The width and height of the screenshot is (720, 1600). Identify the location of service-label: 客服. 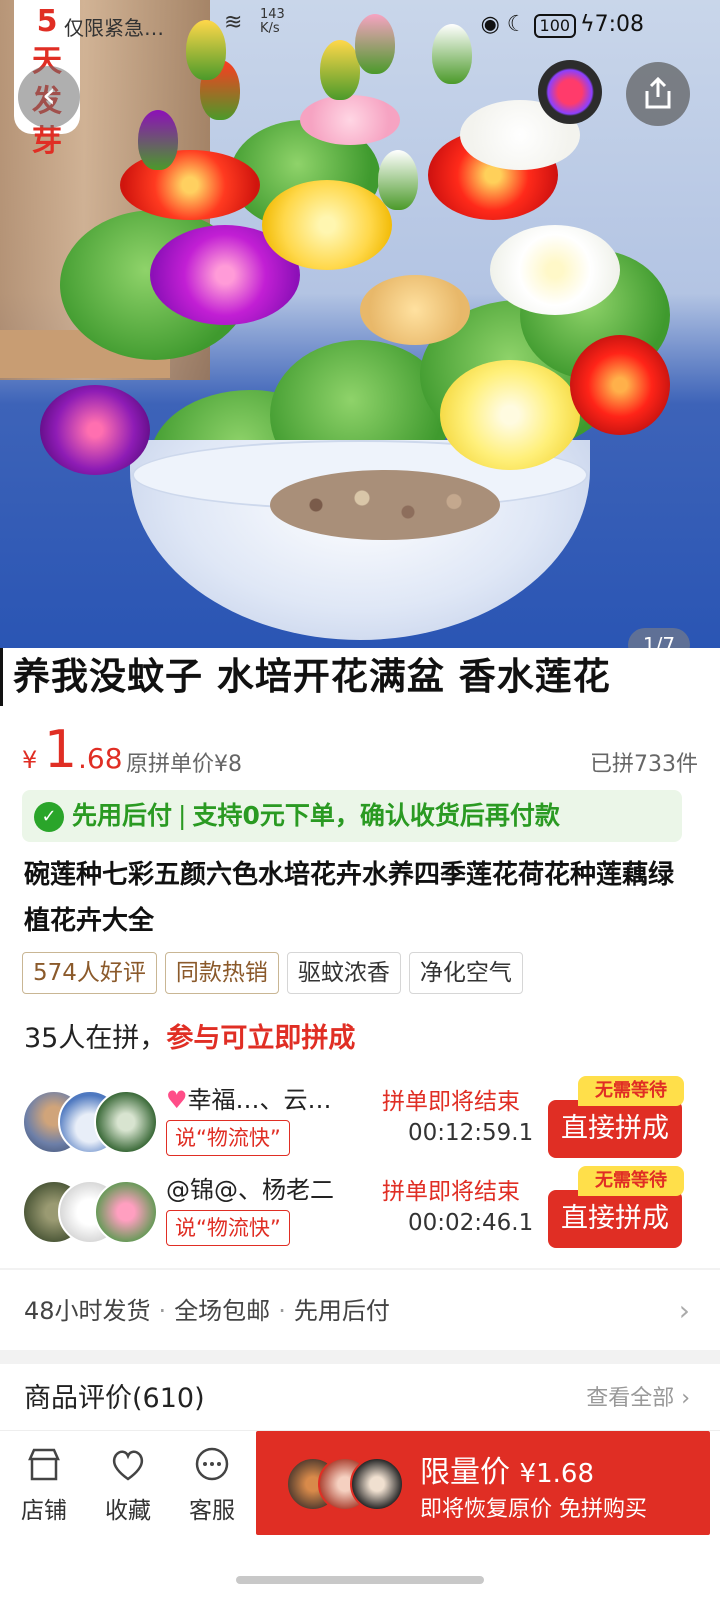
(212, 1511).